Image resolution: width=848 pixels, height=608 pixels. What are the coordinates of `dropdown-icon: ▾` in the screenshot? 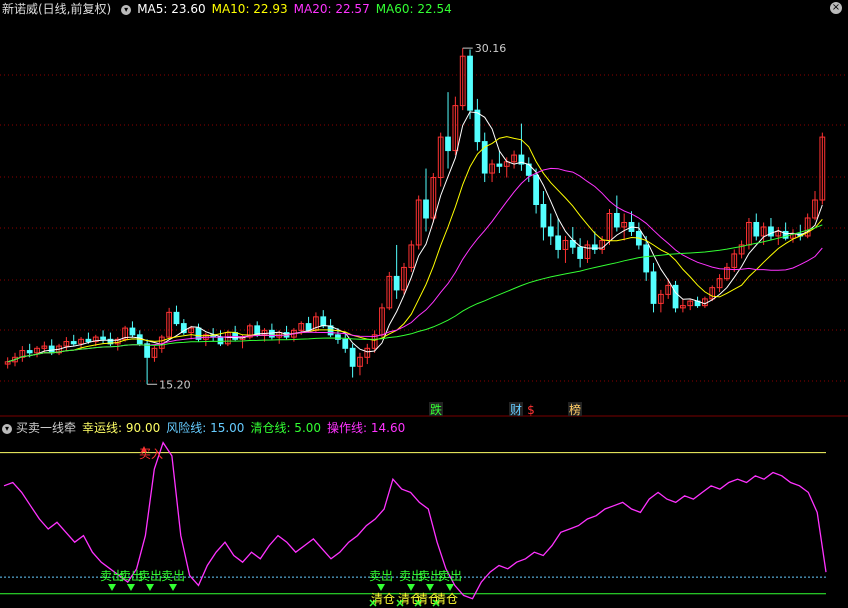 It's located at (126, 9).